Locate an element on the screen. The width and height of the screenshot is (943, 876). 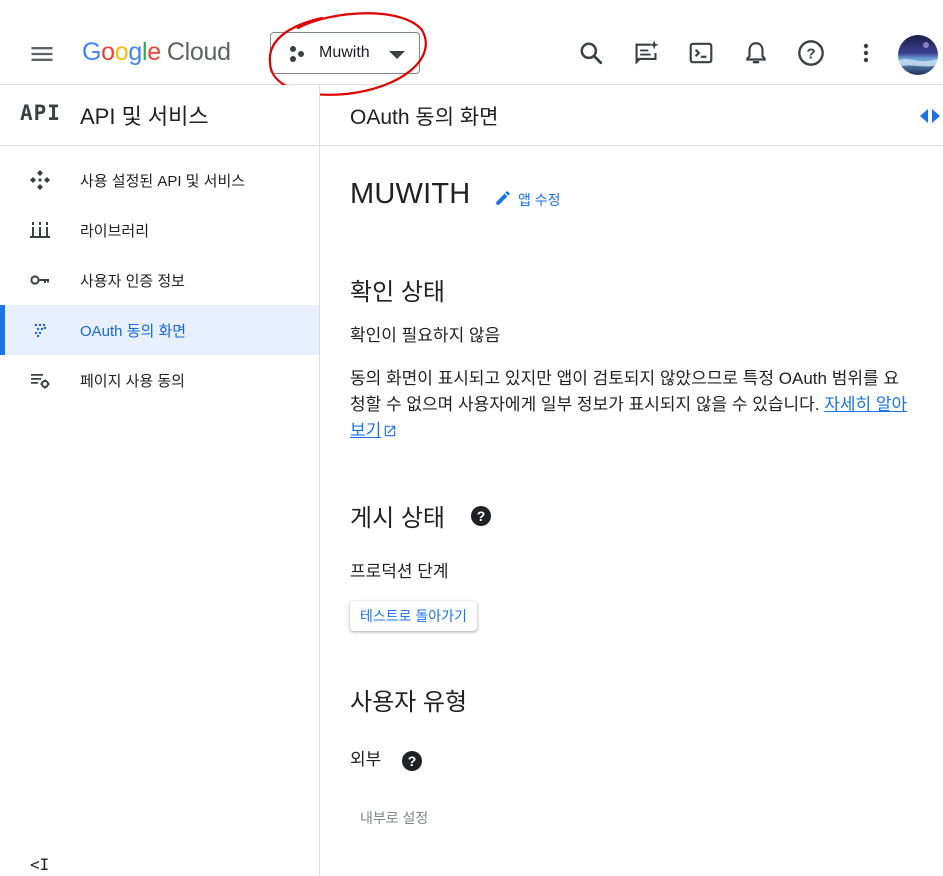
sidebar-item-label: 페이지 사용 동의 is located at coordinates (132, 381).